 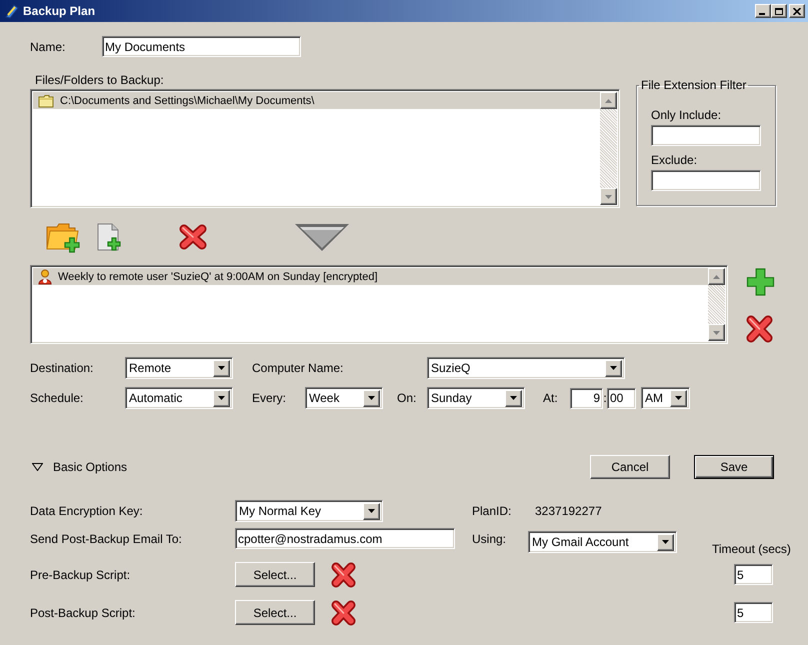 I want to click on column-label: Timeout (secs), so click(x=751, y=549).